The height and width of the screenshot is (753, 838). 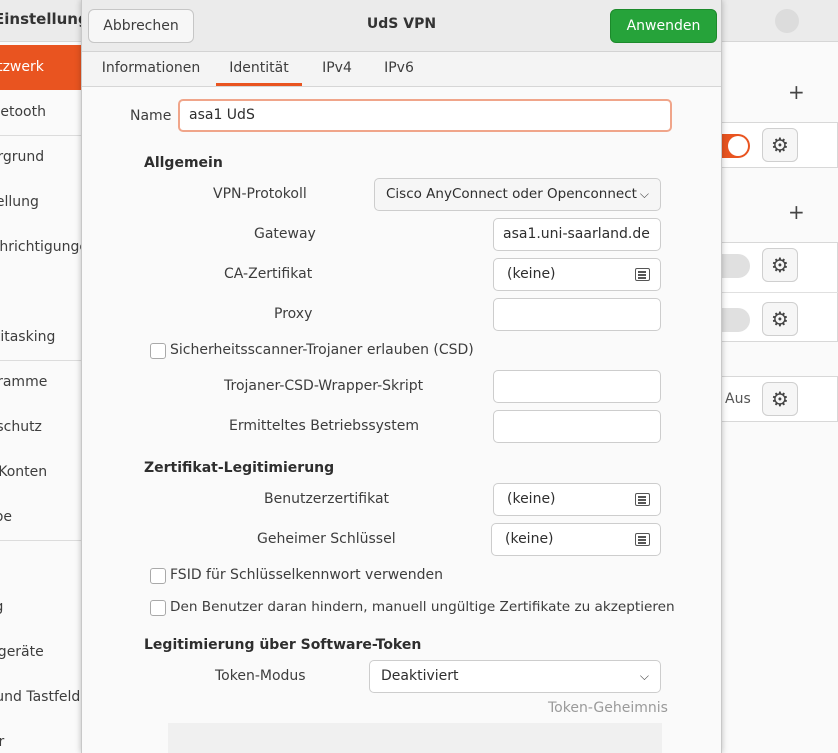 What do you see at coordinates (401, 26) in the screenshot?
I see `dialog-header: Abbrechen UdS VPN Anwenden` at bounding box center [401, 26].